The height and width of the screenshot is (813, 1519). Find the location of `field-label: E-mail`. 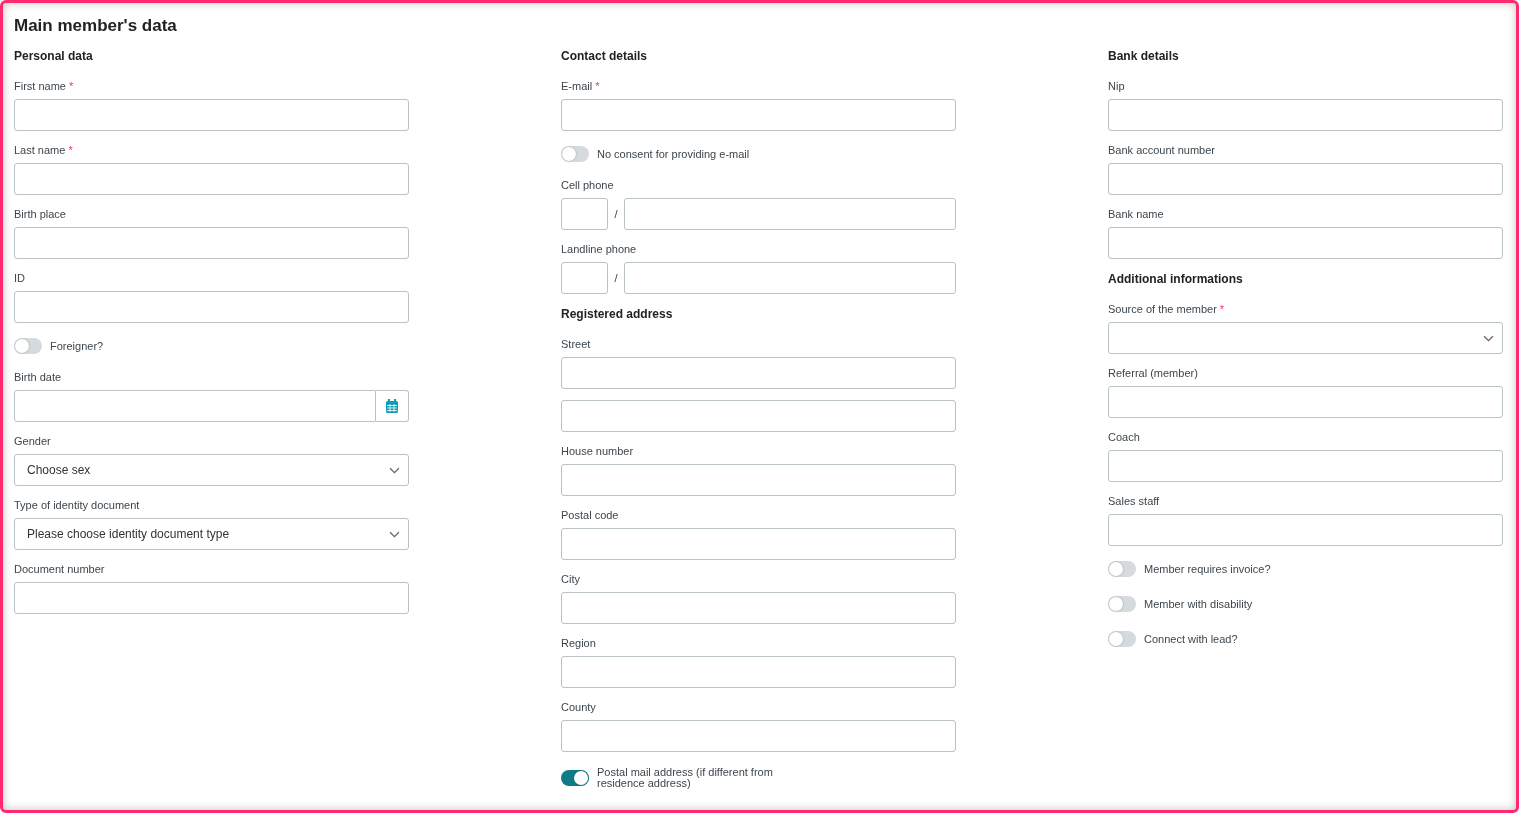

field-label: E-mail is located at coordinates (577, 86).